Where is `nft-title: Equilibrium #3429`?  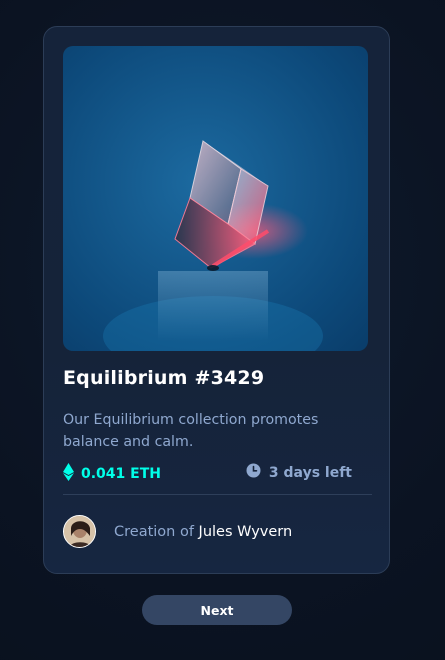 nft-title: Equilibrium #3429 is located at coordinates (163, 378).